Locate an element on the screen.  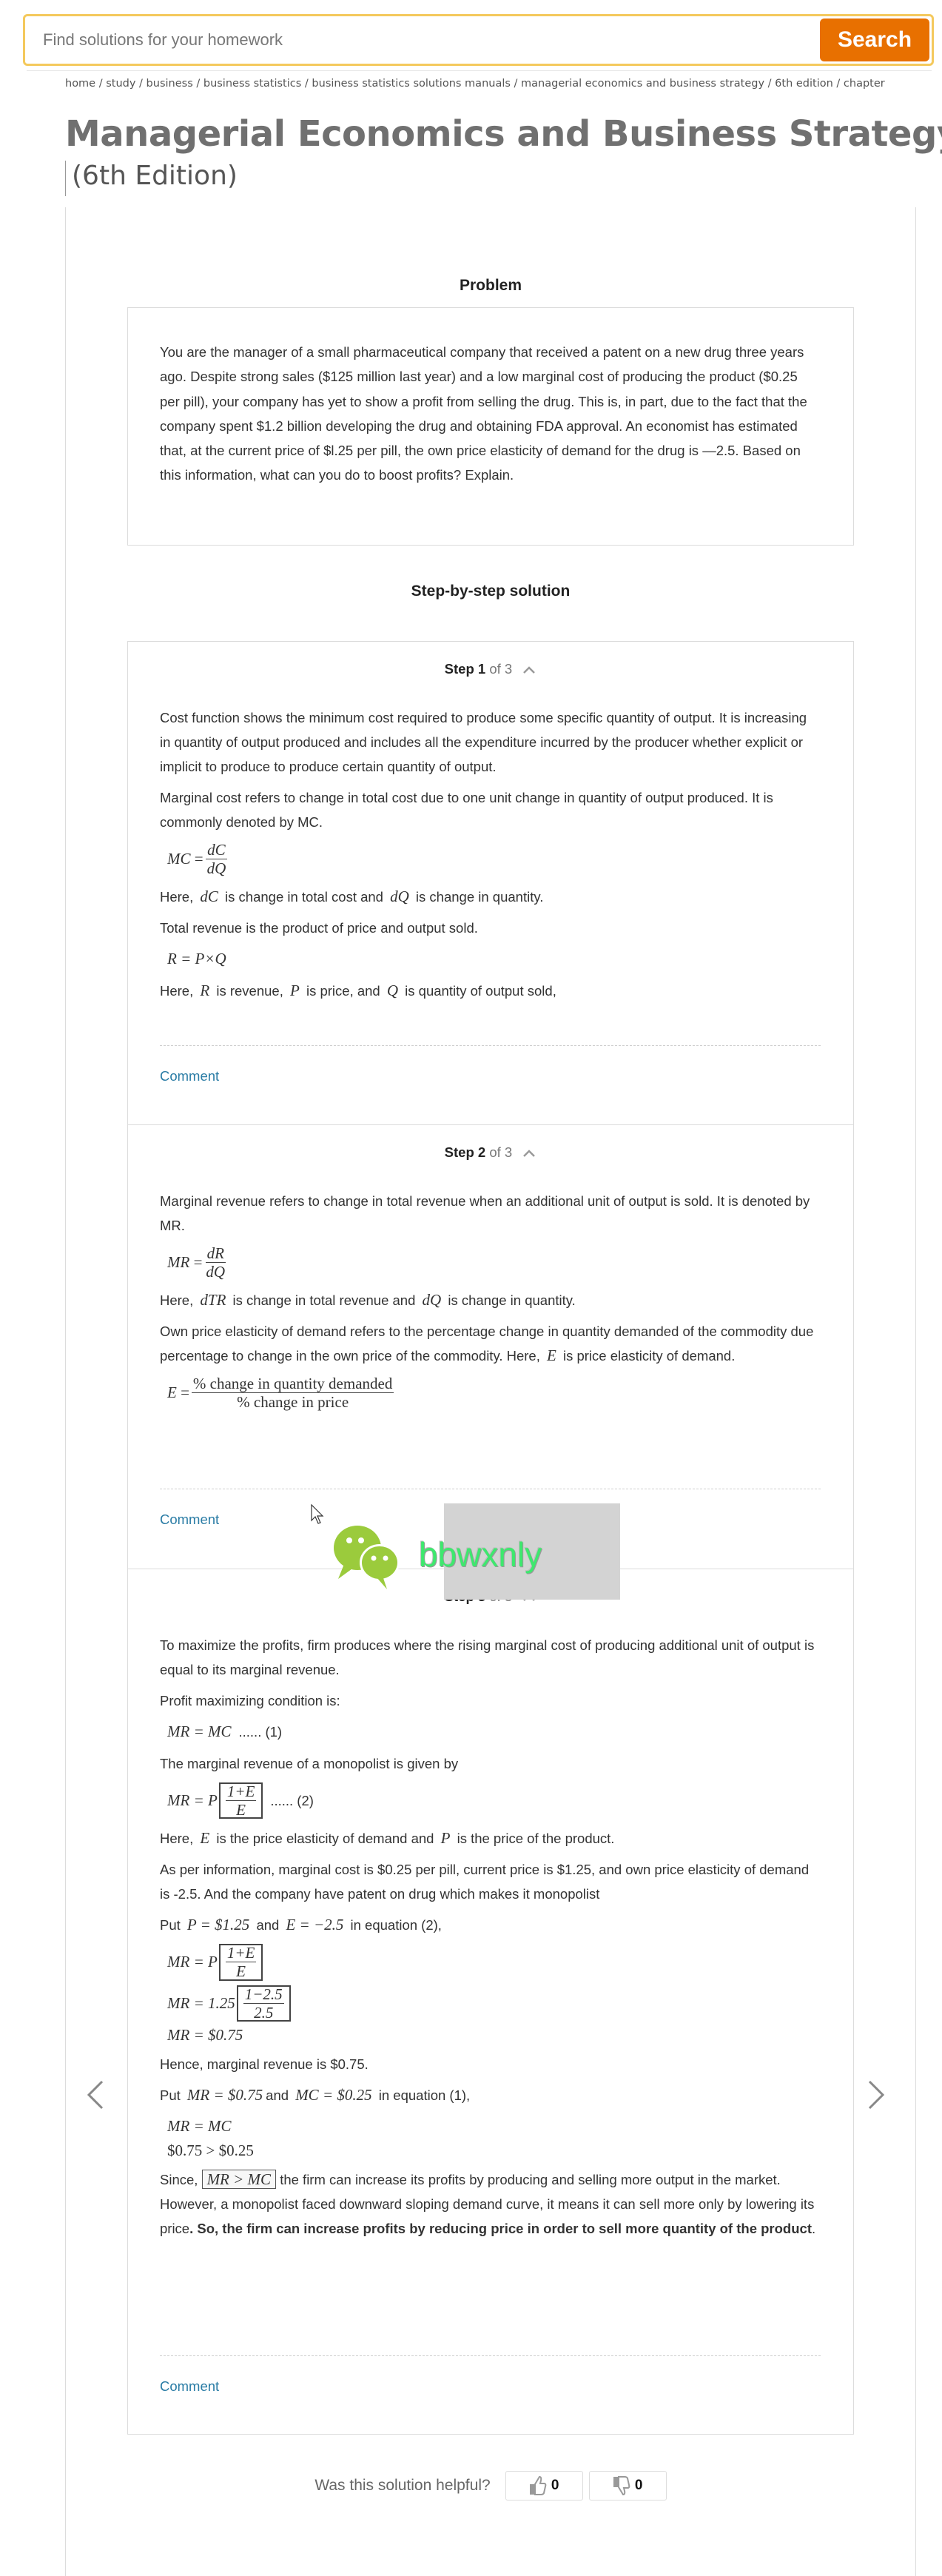
search-bar: Search is located at coordinates (478, 40).